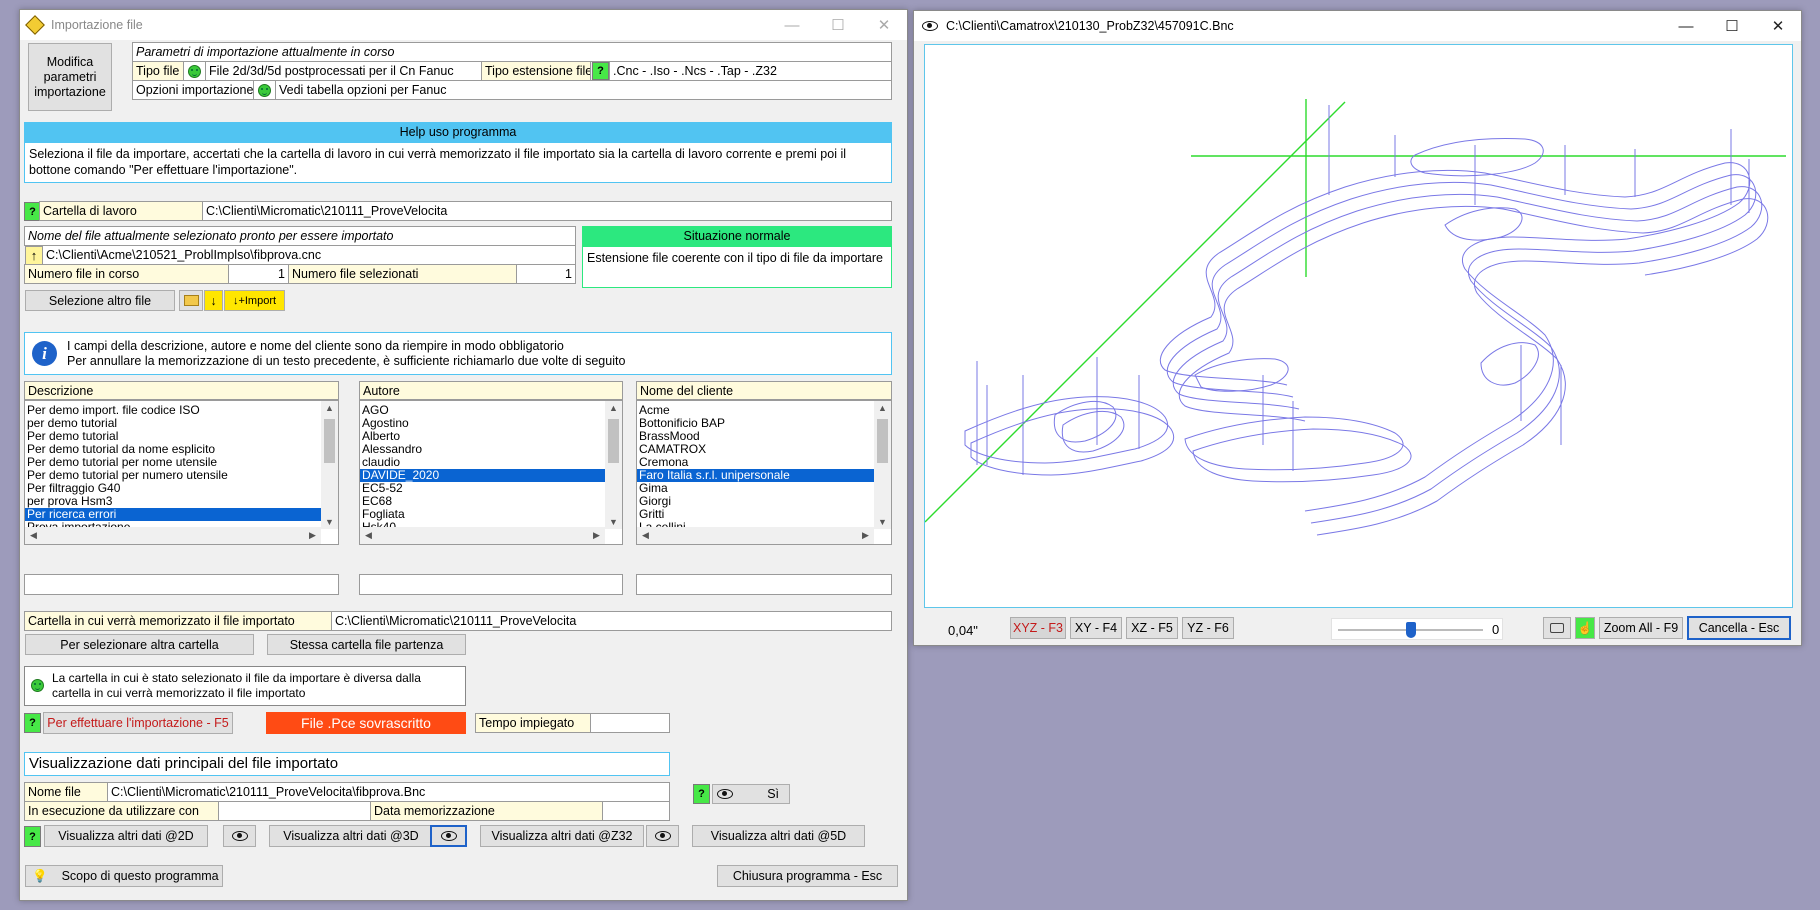  Describe the element at coordinates (35, 25) in the screenshot. I see `app-icon` at that location.